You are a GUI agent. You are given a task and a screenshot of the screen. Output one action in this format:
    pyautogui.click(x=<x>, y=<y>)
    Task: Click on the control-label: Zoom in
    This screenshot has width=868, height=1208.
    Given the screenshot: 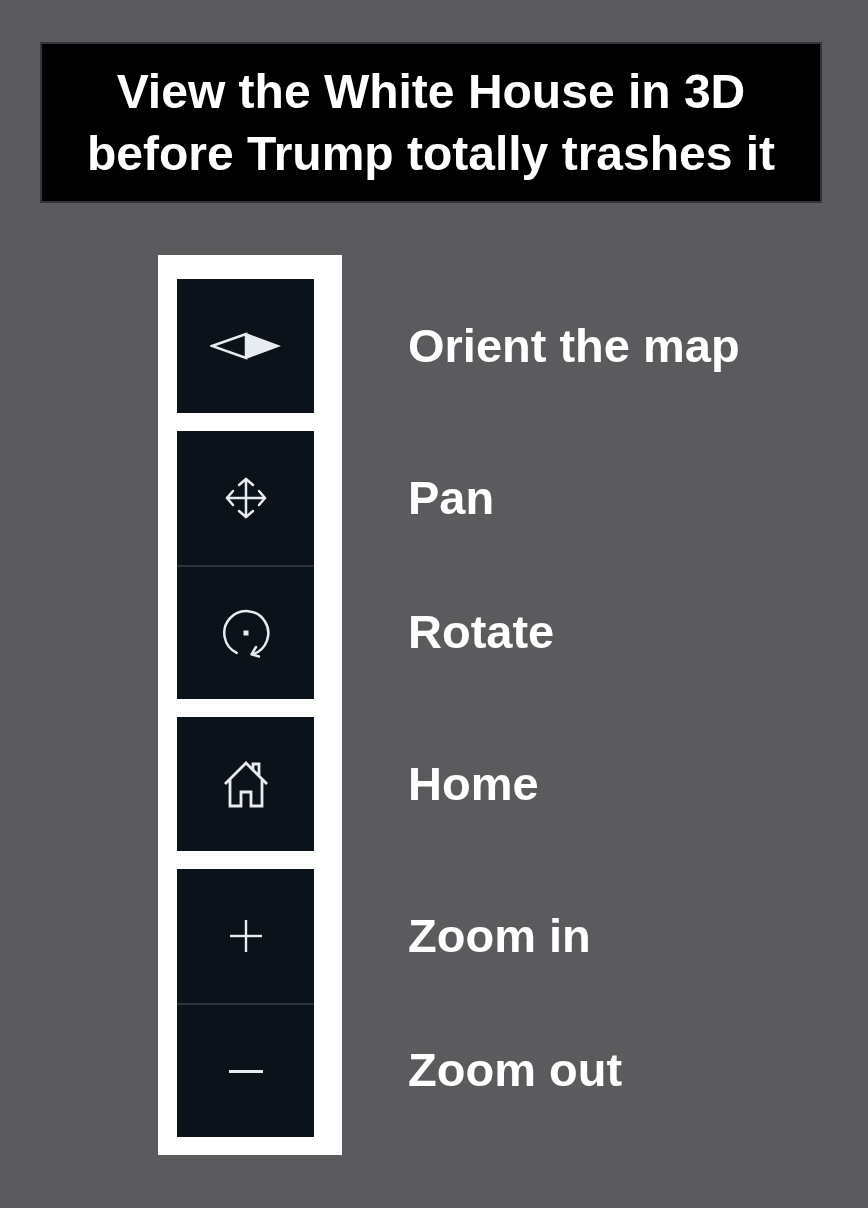 What is the action you would take?
    pyautogui.click(x=499, y=936)
    